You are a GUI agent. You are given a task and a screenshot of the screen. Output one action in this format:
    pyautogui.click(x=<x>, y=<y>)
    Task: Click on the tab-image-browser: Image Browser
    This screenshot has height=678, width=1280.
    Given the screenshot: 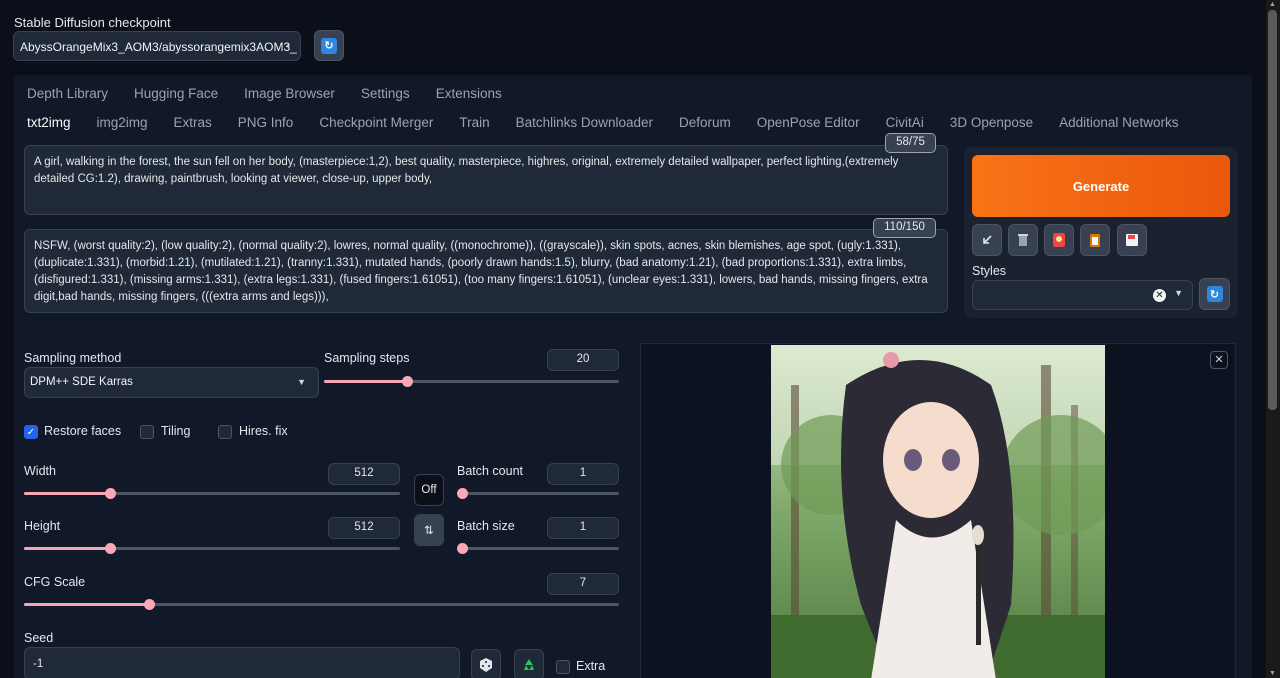 What is the action you would take?
    pyautogui.click(x=289, y=93)
    